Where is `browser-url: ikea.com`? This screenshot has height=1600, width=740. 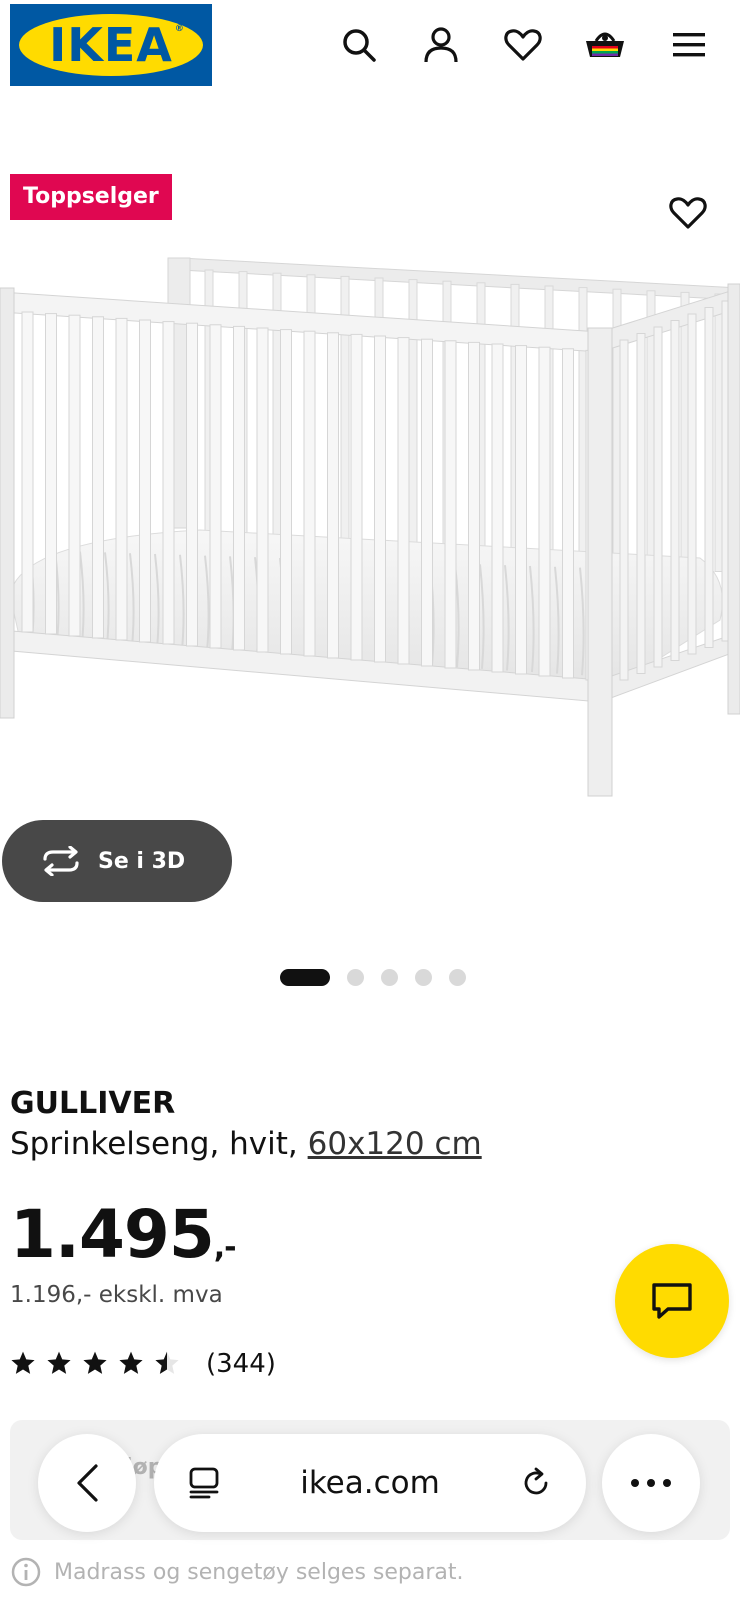 browser-url: ikea.com is located at coordinates (370, 1483).